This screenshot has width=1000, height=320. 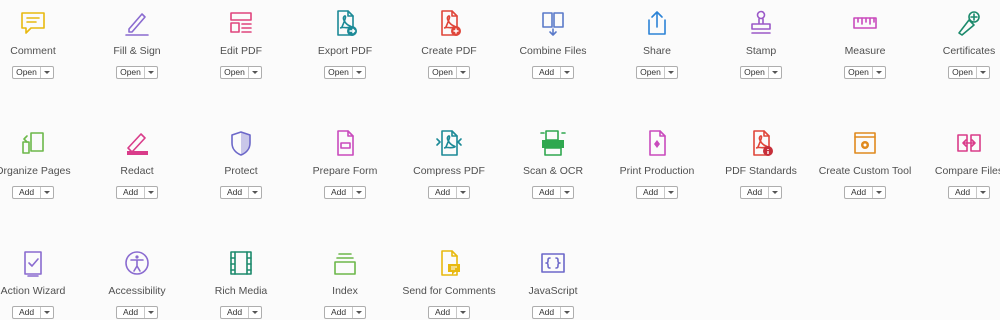 I want to click on certificates-icon, so click(x=969, y=23).